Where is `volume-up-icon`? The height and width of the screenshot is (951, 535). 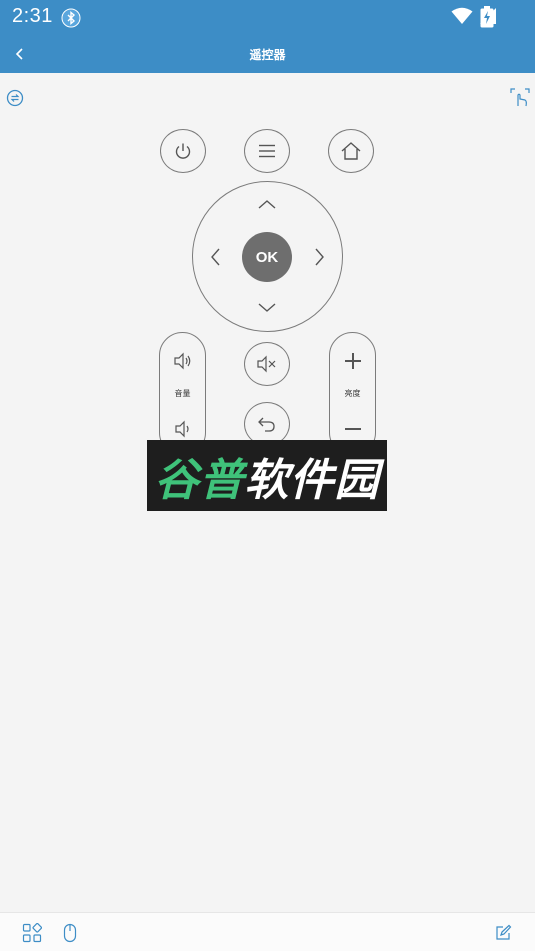 volume-up-icon is located at coordinates (181, 361).